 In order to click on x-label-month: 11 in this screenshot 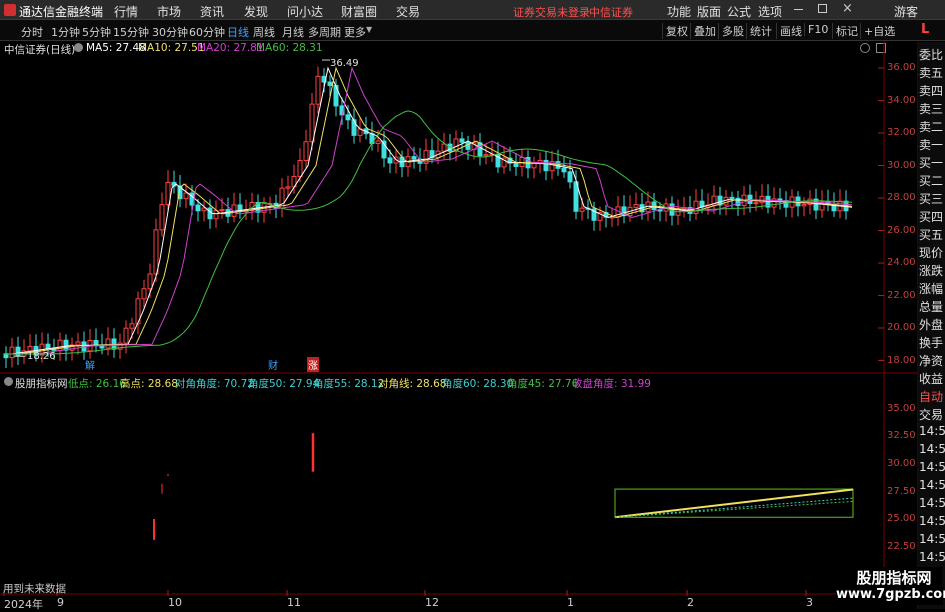, I will do `click(294, 602)`.